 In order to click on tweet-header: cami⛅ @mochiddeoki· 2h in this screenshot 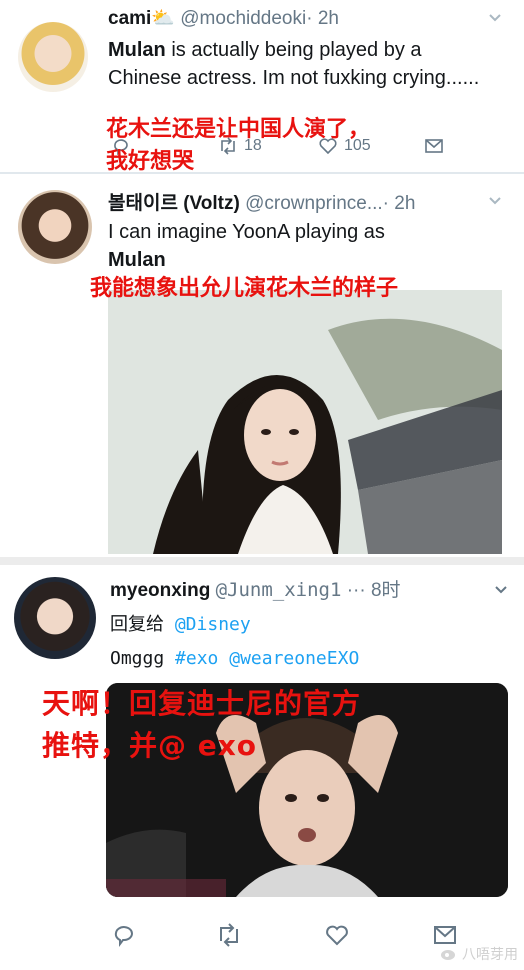, I will do `click(298, 18)`.